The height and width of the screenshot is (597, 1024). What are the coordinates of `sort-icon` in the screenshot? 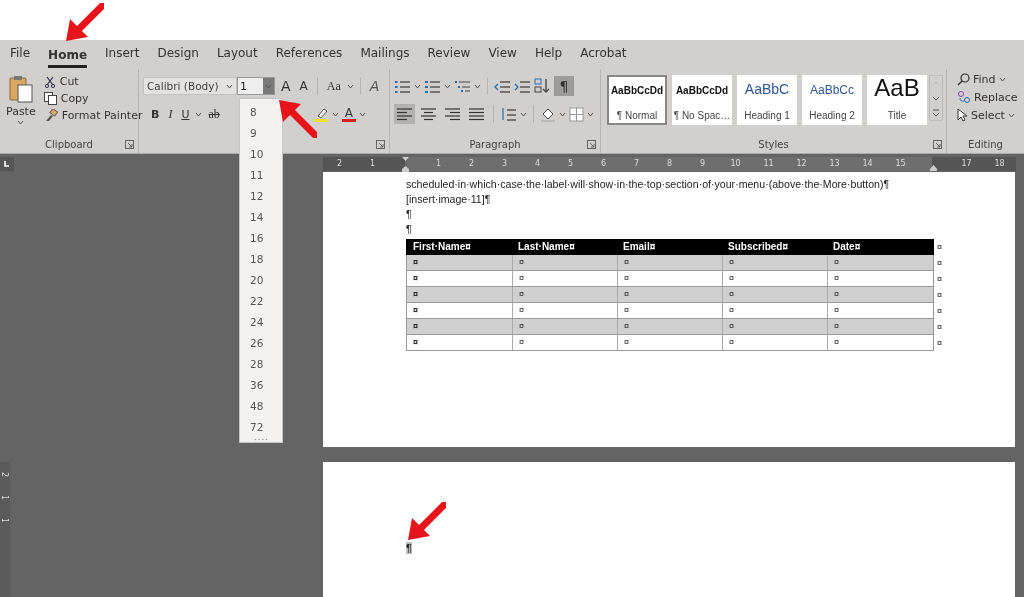 It's located at (542, 86).